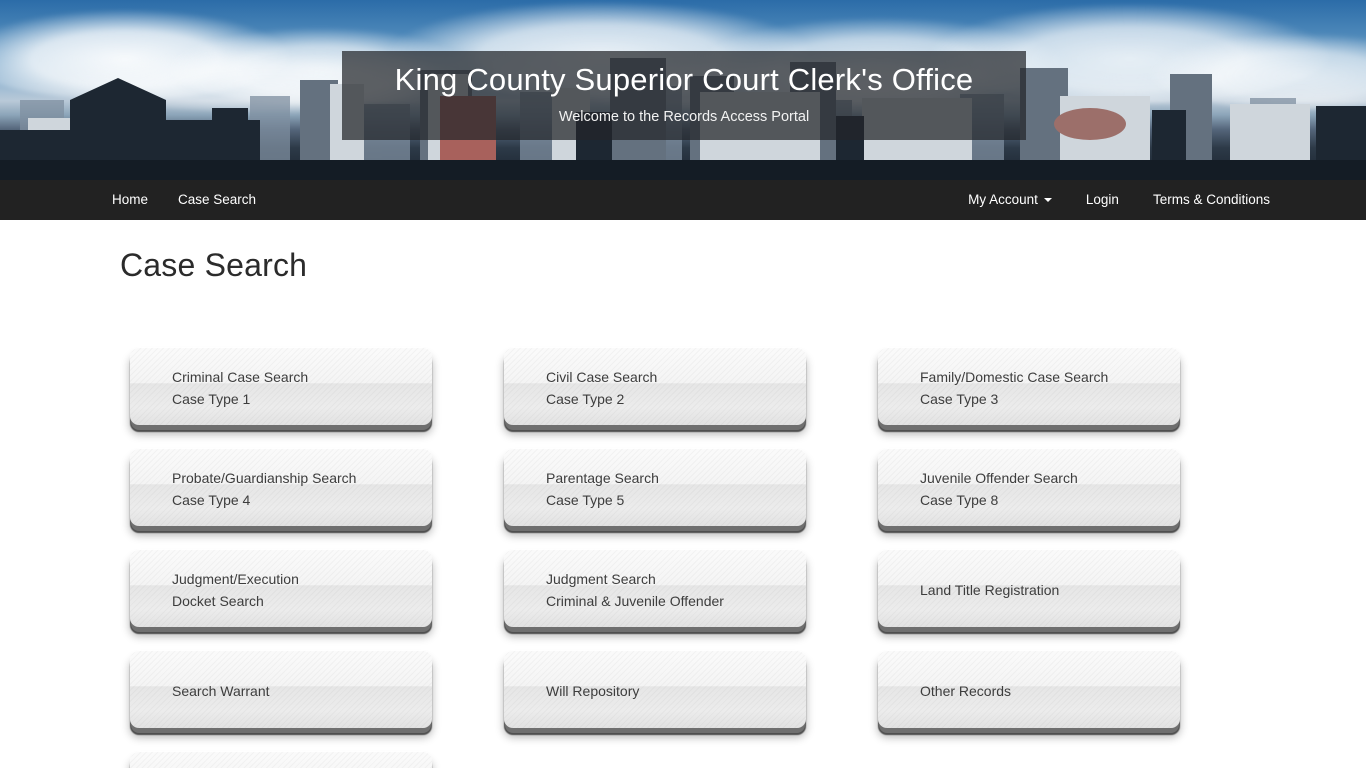 This screenshot has width=1366, height=768. I want to click on tile-line-1: Other Records, so click(966, 691).